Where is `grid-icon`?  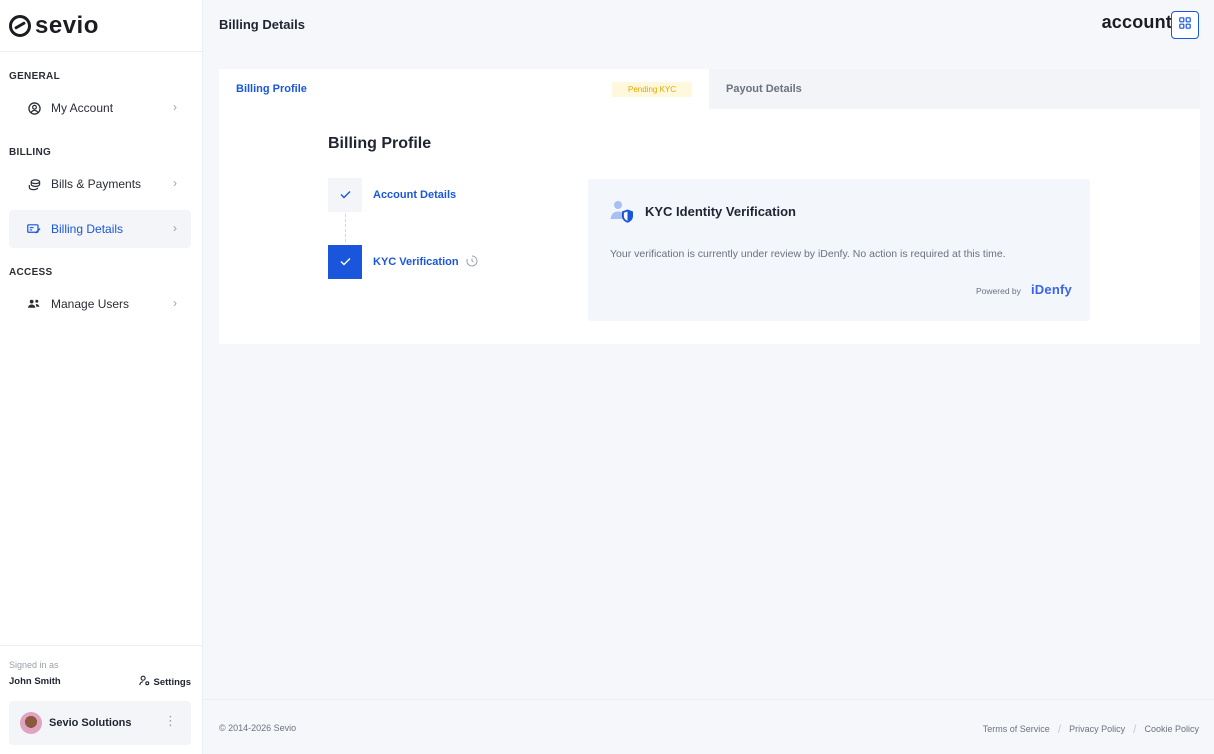
grid-icon is located at coordinates (1185, 25).